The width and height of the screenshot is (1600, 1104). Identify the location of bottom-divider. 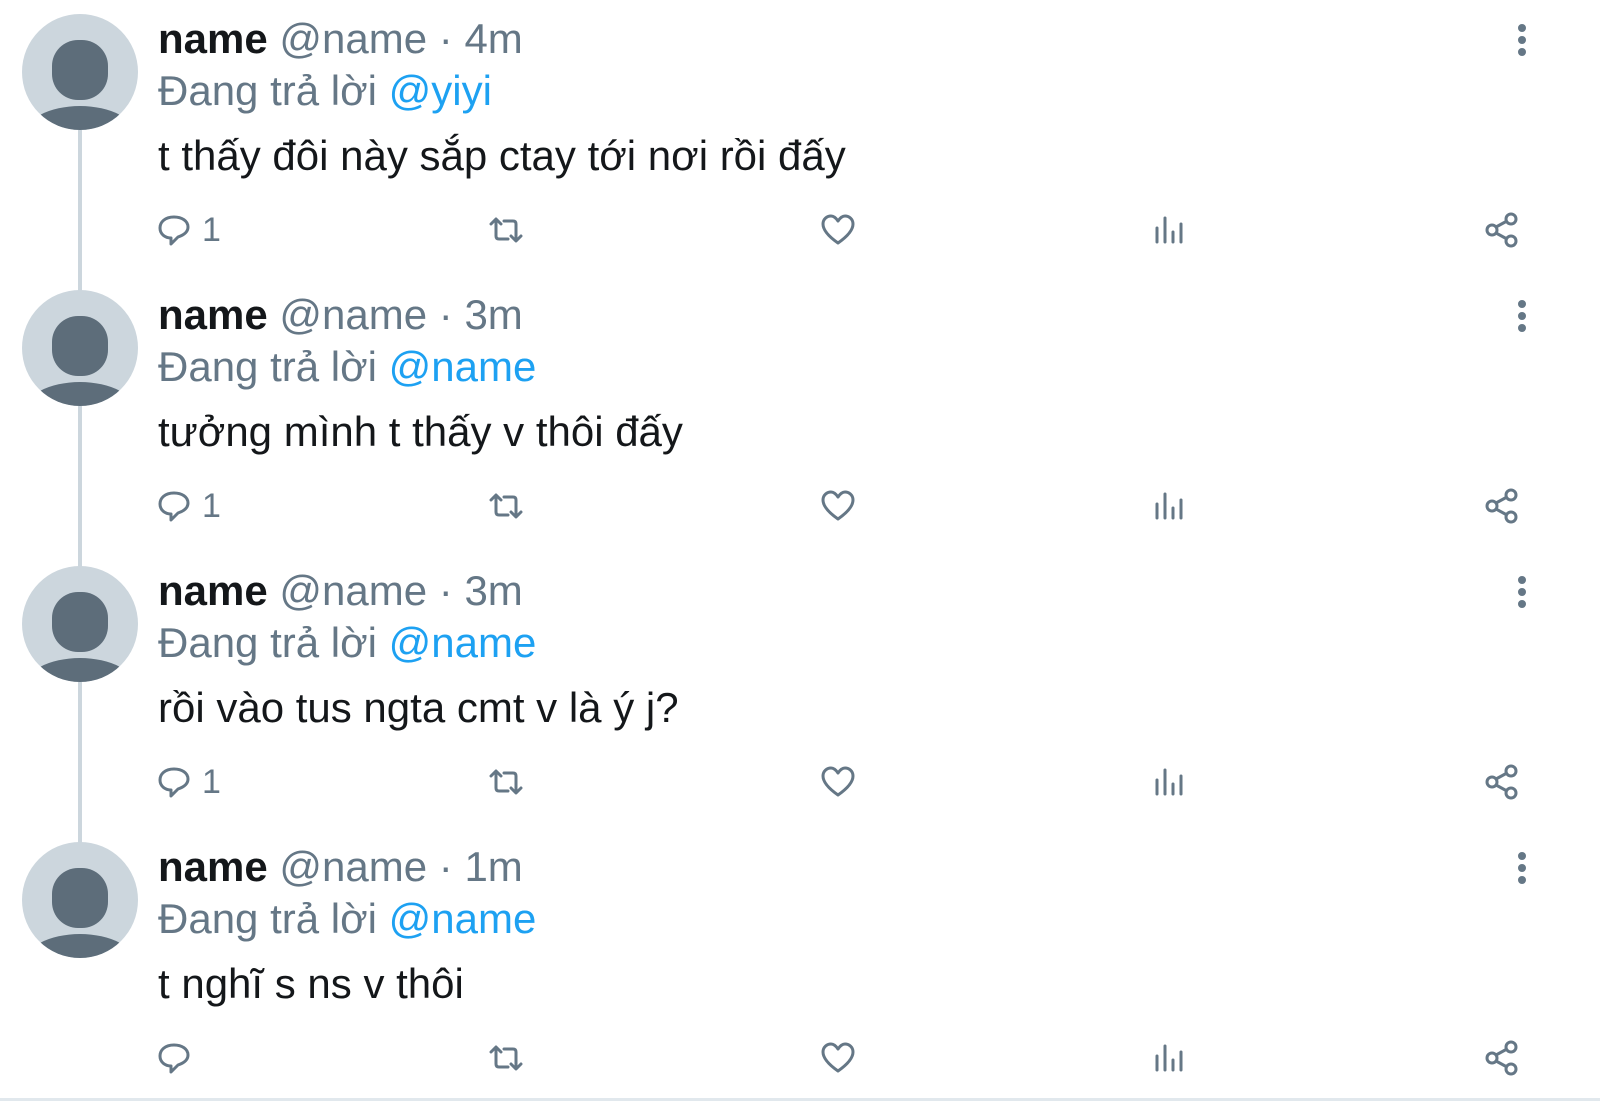
(800, 1099).